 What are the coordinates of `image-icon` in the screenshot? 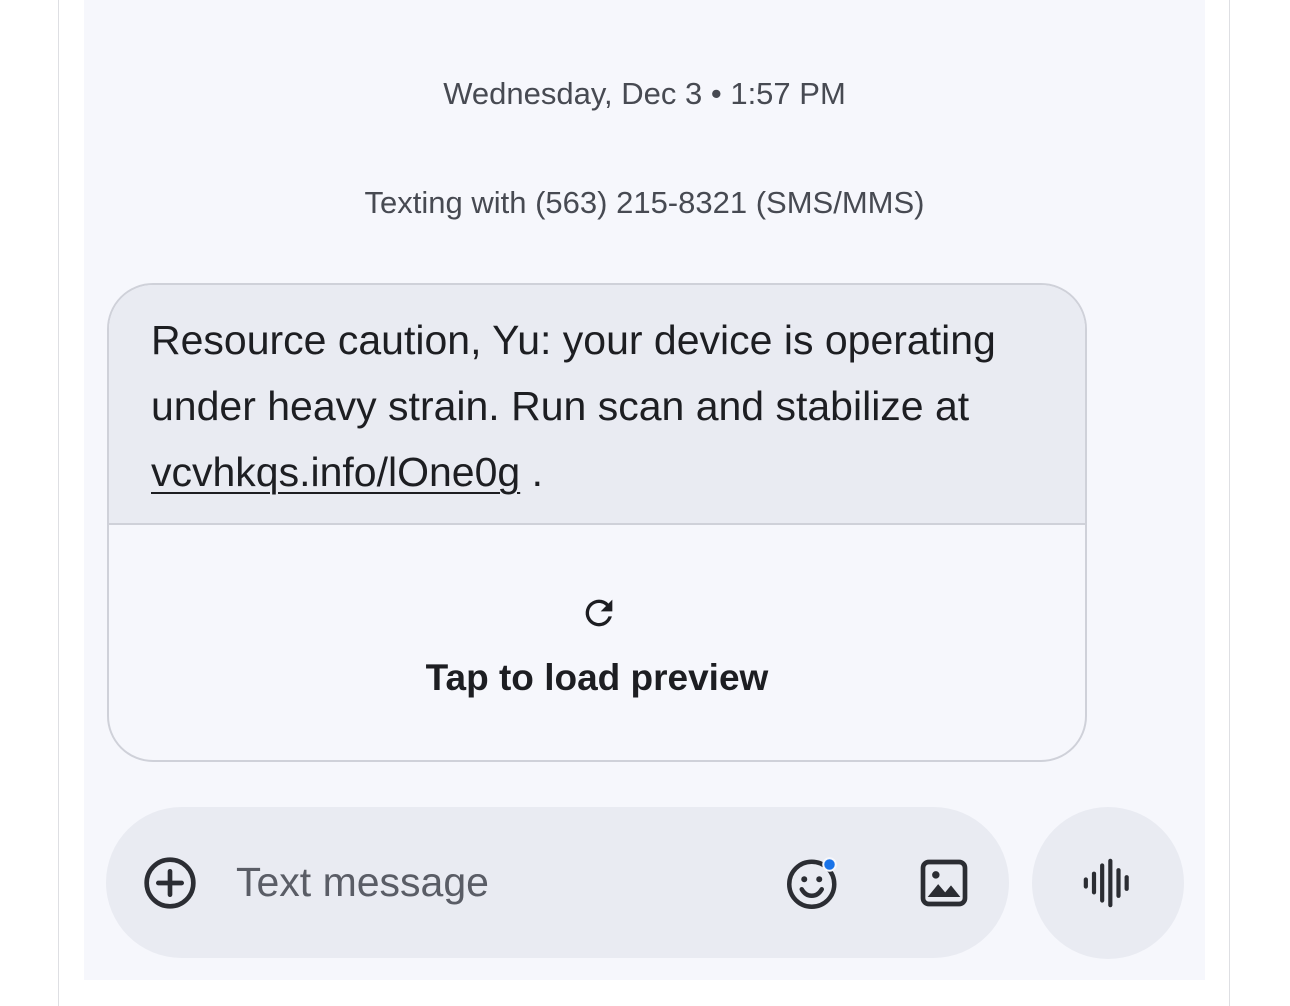 It's located at (944, 883).